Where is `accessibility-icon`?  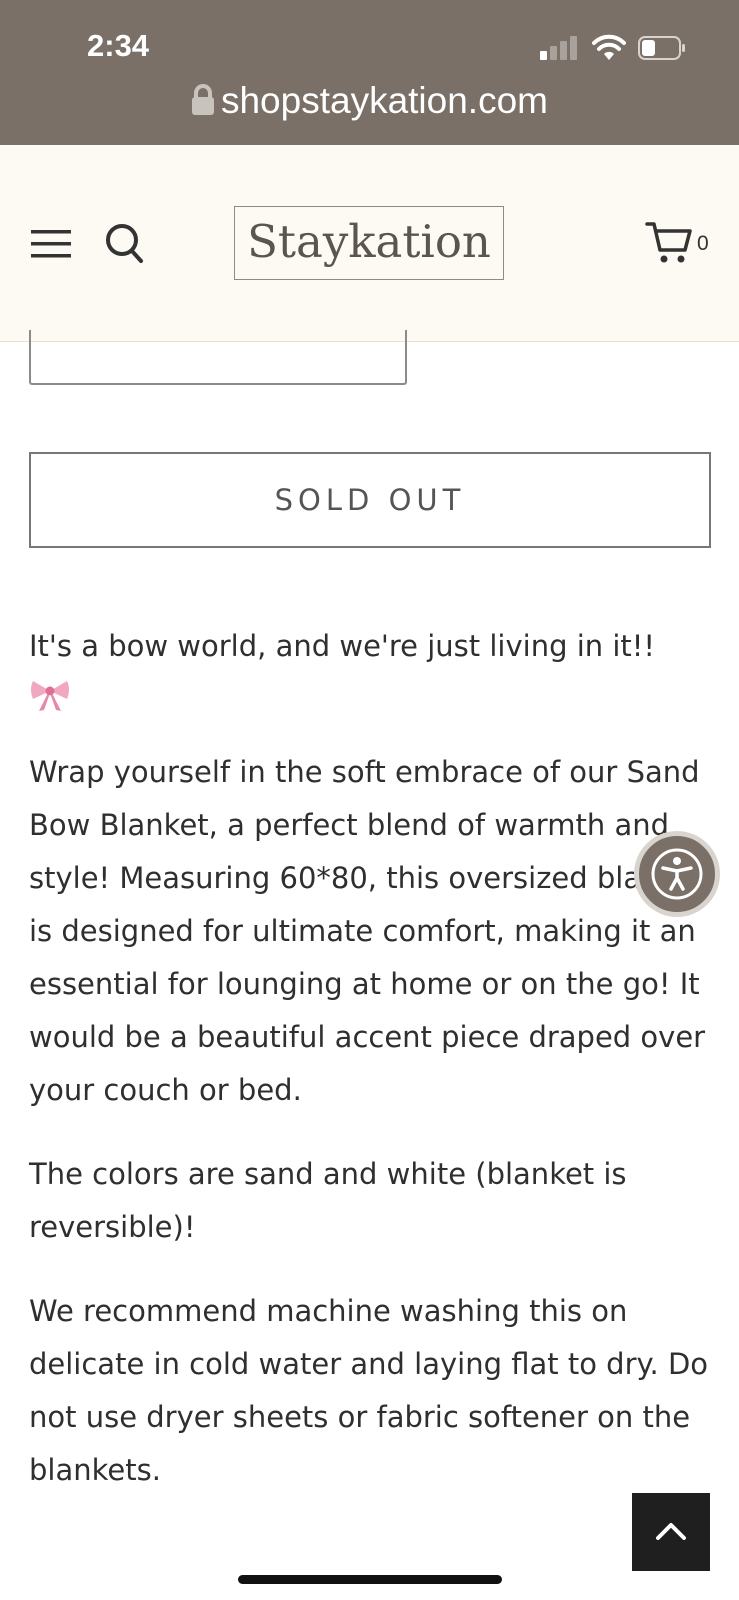 accessibility-icon is located at coordinates (677, 874).